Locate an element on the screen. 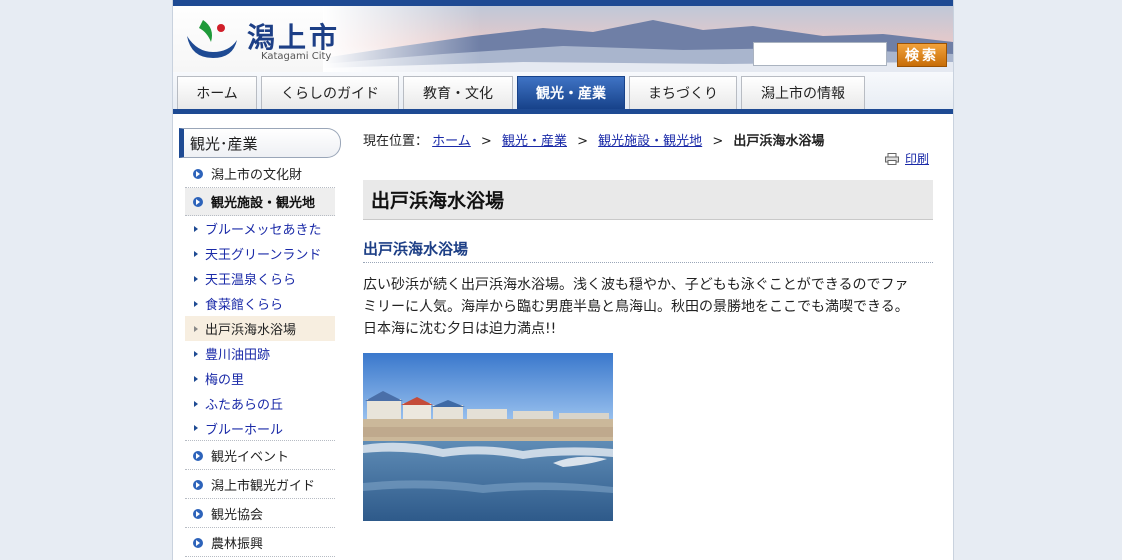 The image size is (1122, 560). sidebar-subitem-tenno-onsen: 天王温泉くらら is located at coordinates (260, 278).